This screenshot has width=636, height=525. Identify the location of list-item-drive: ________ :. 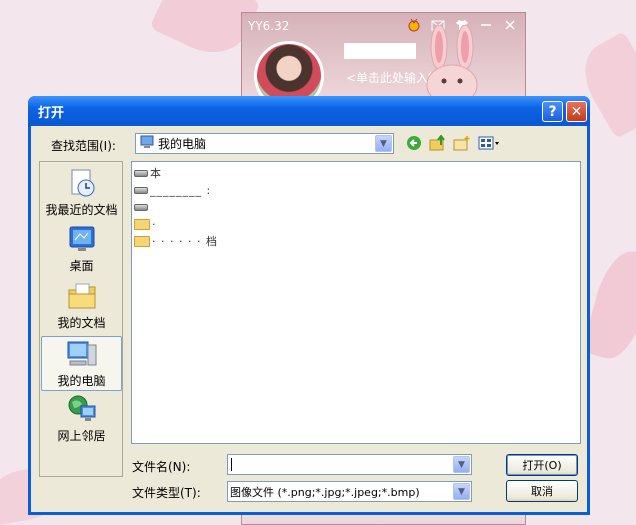
(172, 190).